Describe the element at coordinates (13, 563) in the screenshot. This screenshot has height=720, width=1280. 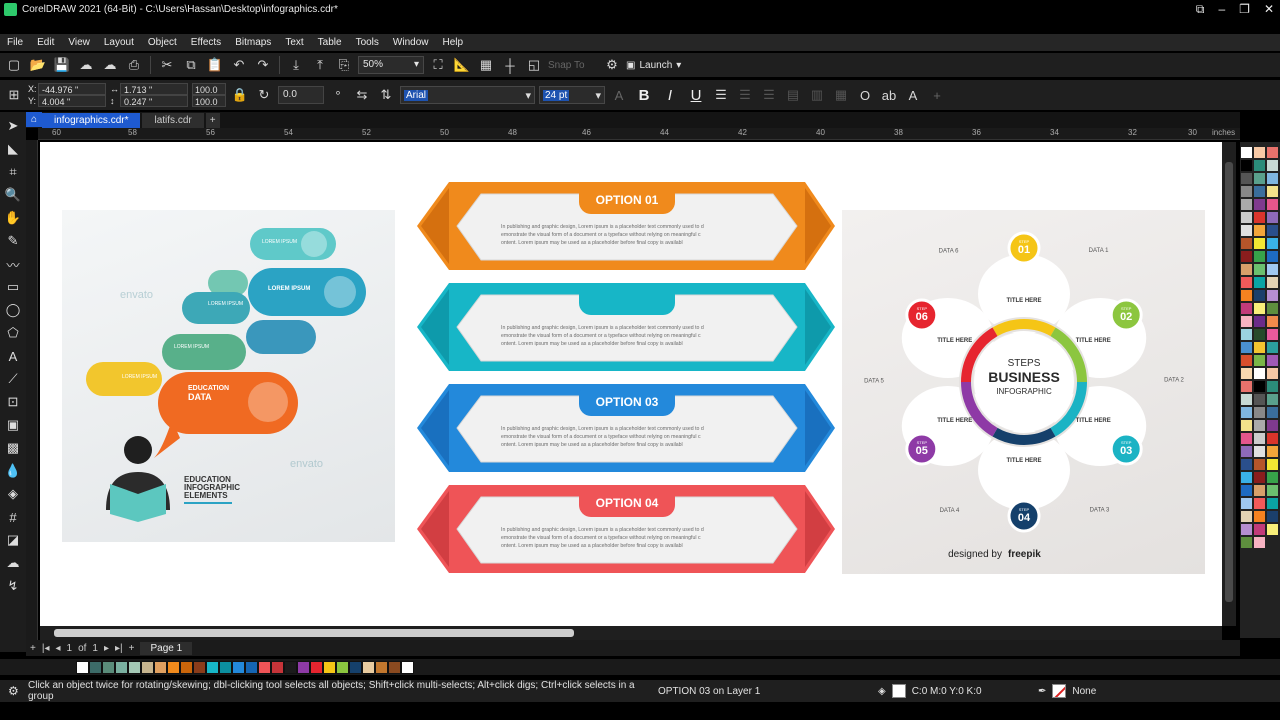
I see `smear-tool-icon: ☁` at that location.